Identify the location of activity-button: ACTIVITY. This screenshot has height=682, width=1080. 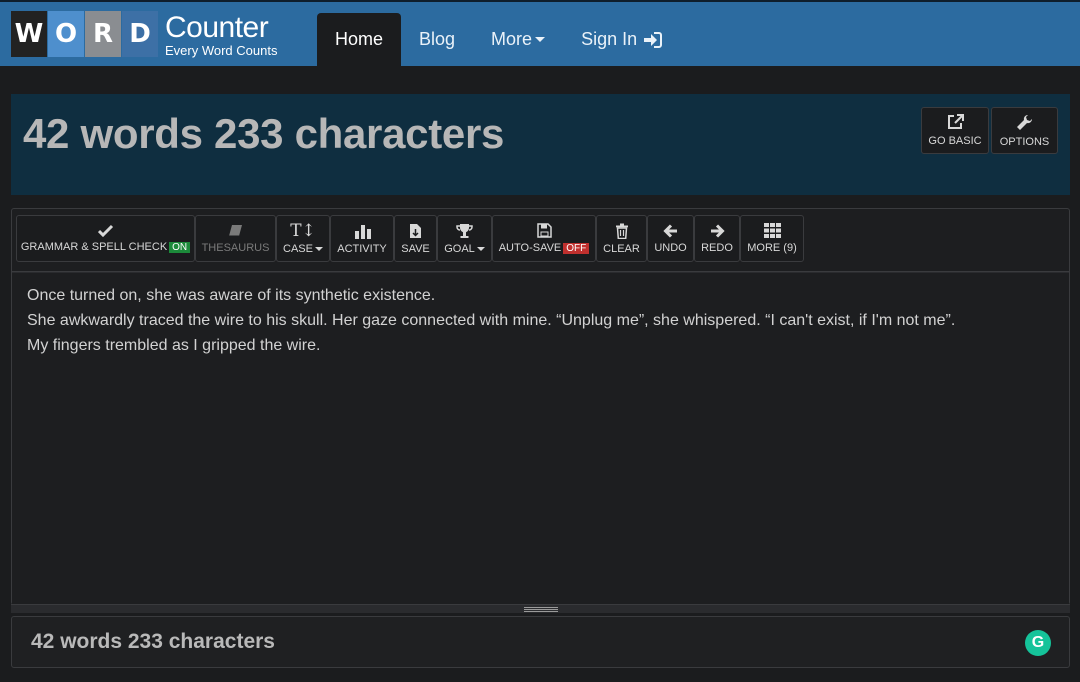
(362, 238).